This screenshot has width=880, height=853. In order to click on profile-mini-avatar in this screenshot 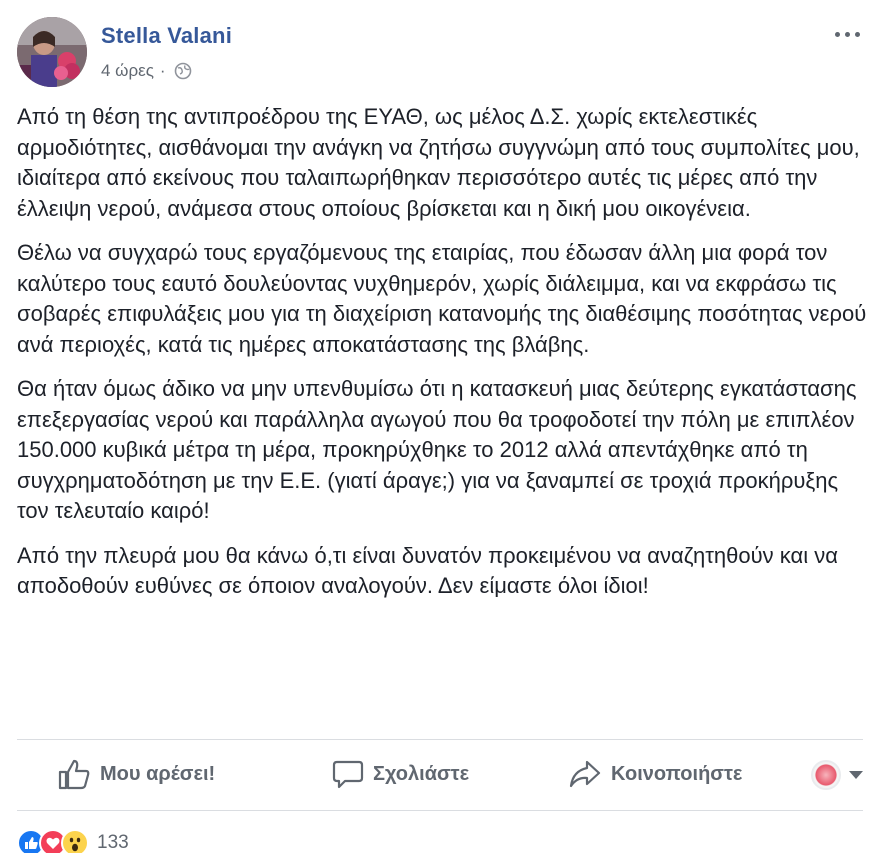, I will do `click(826, 775)`.